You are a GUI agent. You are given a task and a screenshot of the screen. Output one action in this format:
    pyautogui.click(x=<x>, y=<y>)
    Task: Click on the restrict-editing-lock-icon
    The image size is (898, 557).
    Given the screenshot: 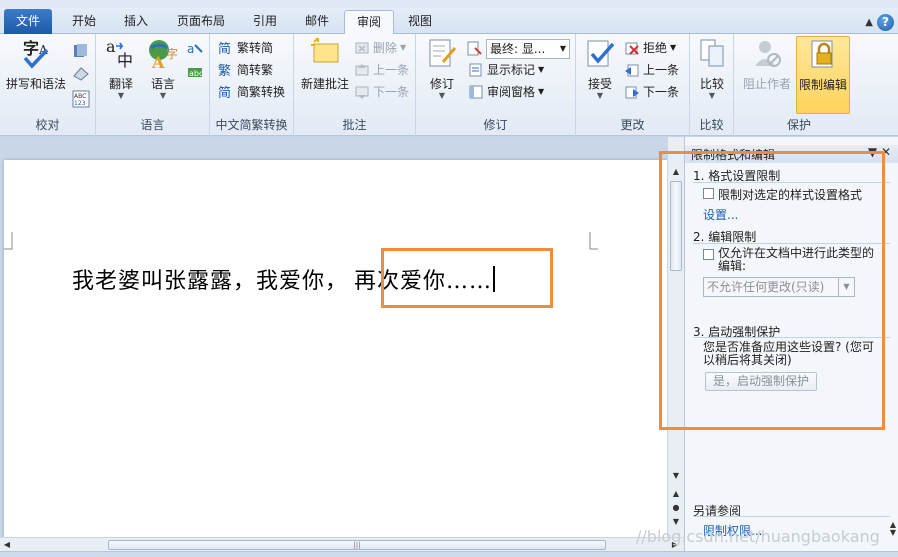 What is the action you would take?
    pyautogui.click(x=822, y=54)
    